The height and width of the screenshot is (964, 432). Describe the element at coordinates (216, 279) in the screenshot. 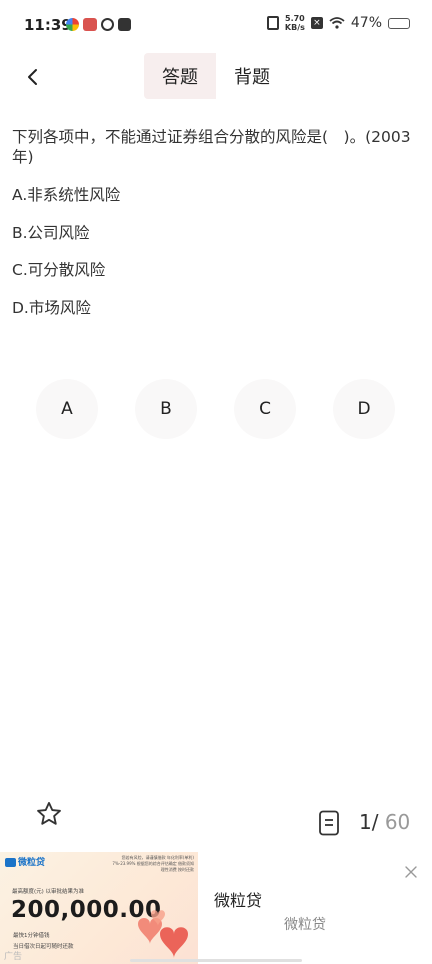

I see `option-c: C.可分散风险` at that location.